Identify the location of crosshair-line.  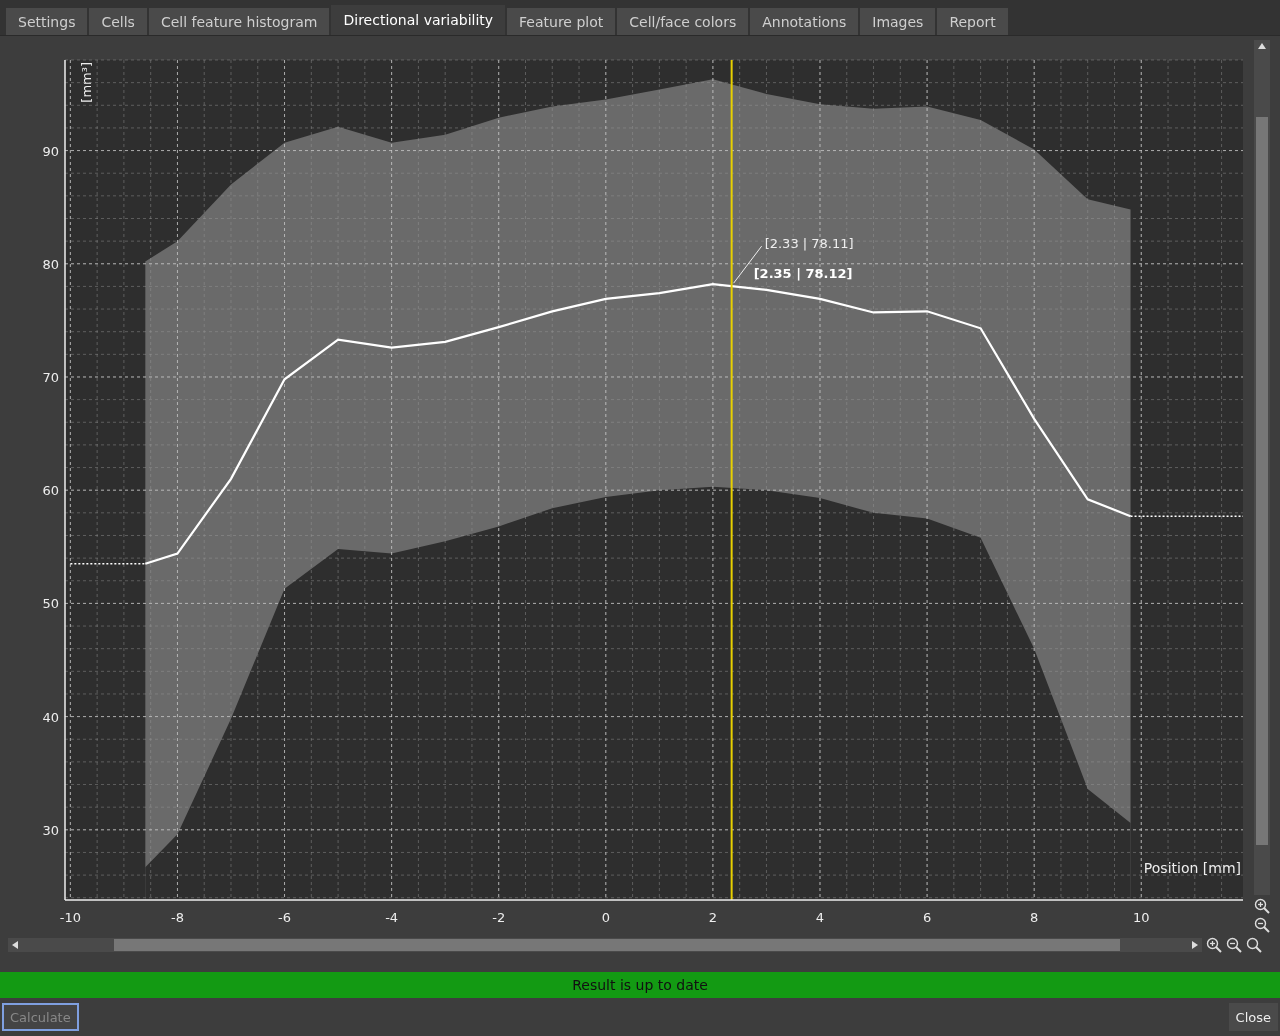
(731, 480).